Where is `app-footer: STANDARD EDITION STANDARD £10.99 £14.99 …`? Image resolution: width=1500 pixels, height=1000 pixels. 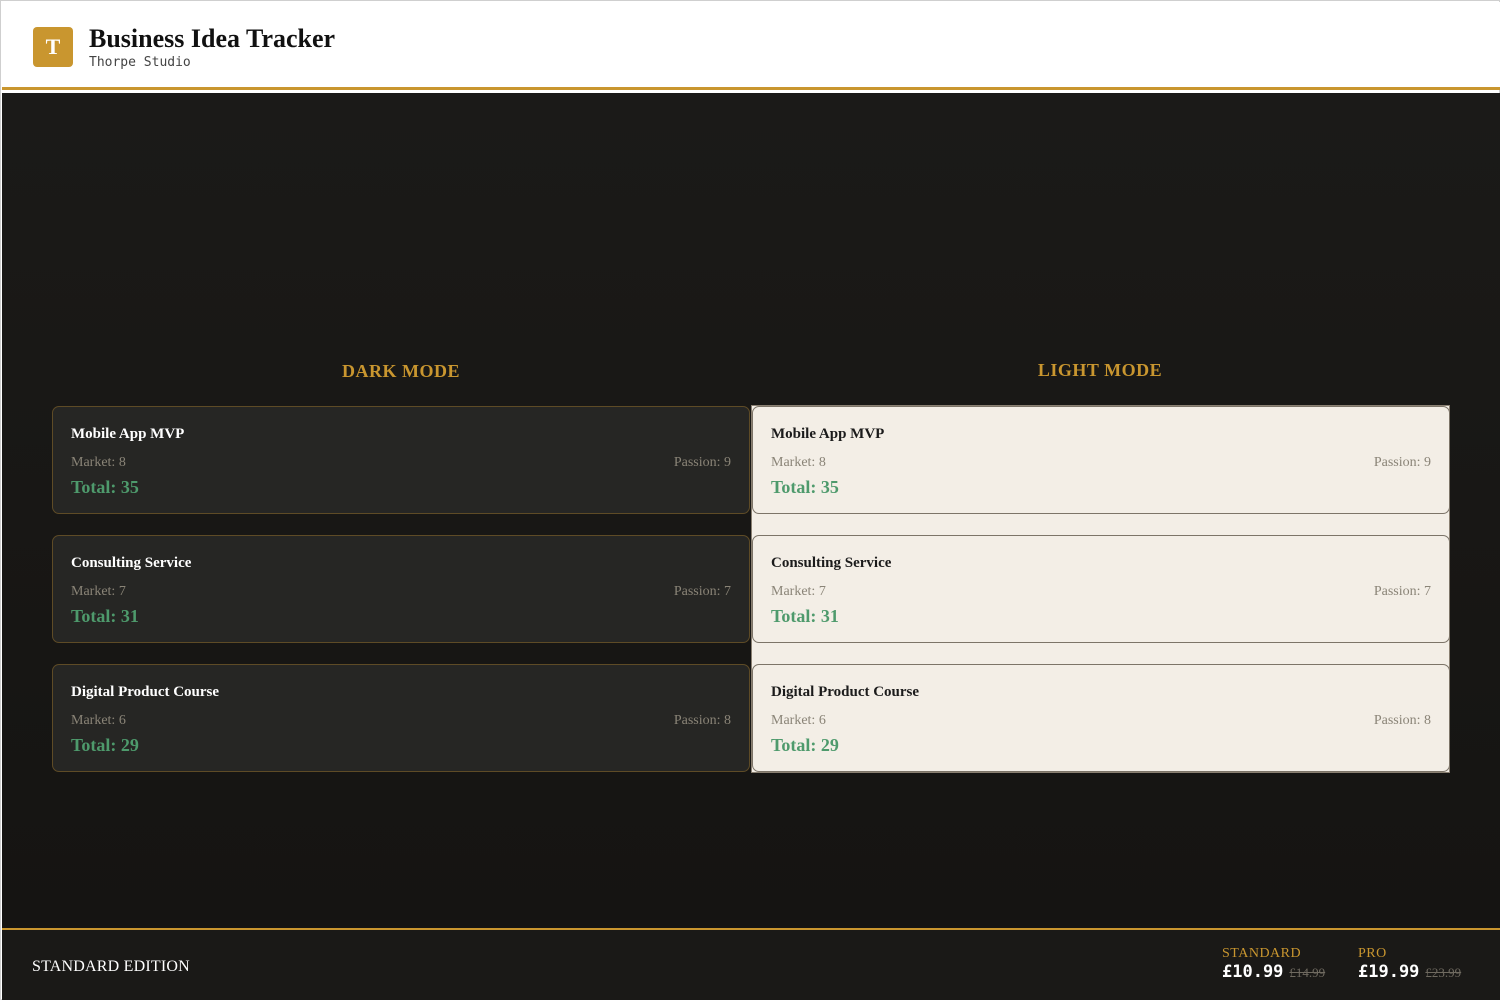
app-footer: STANDARD EDITION STANDARD £10.99 £14.99 … is located at coordinates (751, 964).